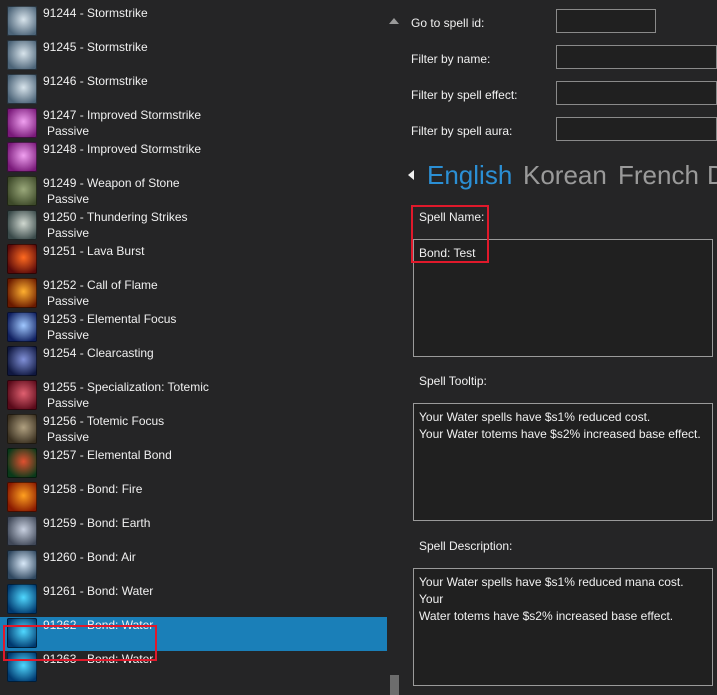 The width and height of the screenshot is (717, 695). Describe the element at coordinates (22, 259) in the screenshot. I see `lava-burst-icon` at that location.